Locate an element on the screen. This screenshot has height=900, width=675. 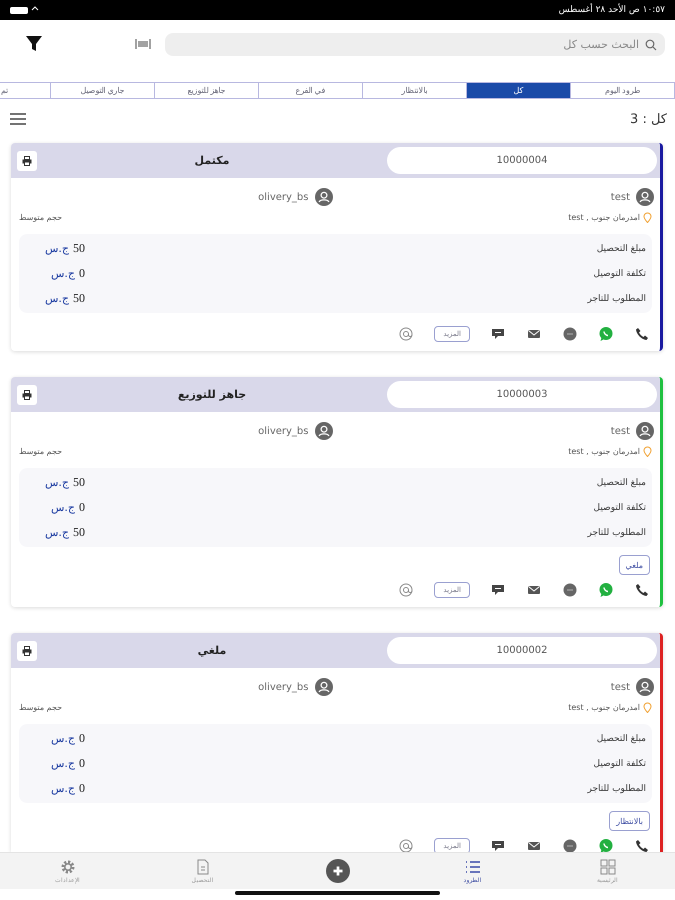
filter-tab: طرود اليوم is located at coordinates (622, 90).